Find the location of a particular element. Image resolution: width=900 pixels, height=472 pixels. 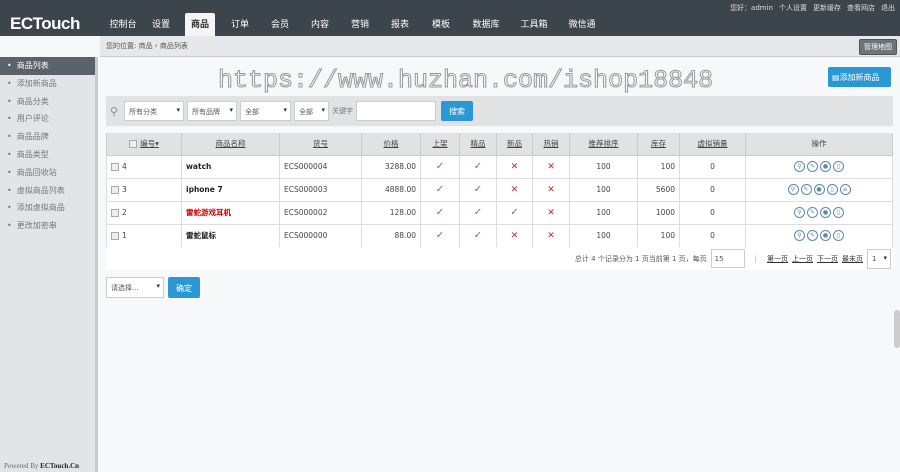

sidebar-item: 更改加密串 is located at coordinates (47, 226).